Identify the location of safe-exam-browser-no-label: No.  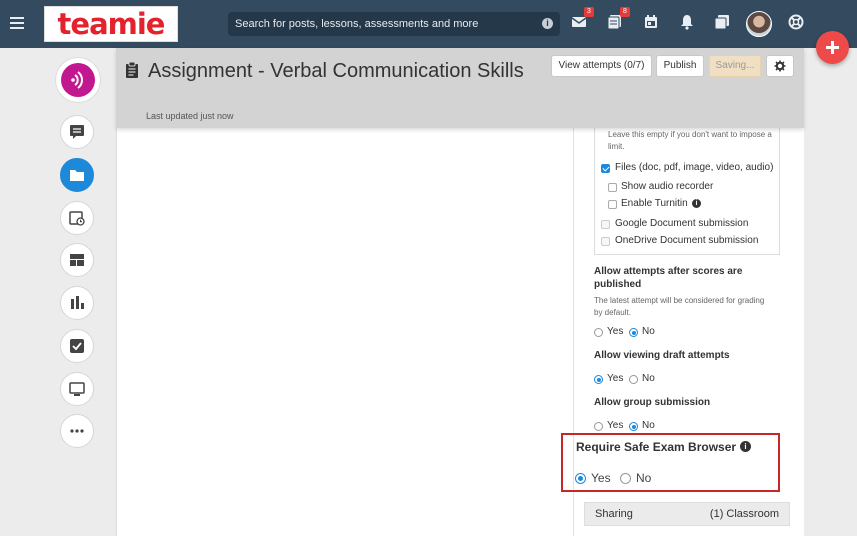
(644, 478).